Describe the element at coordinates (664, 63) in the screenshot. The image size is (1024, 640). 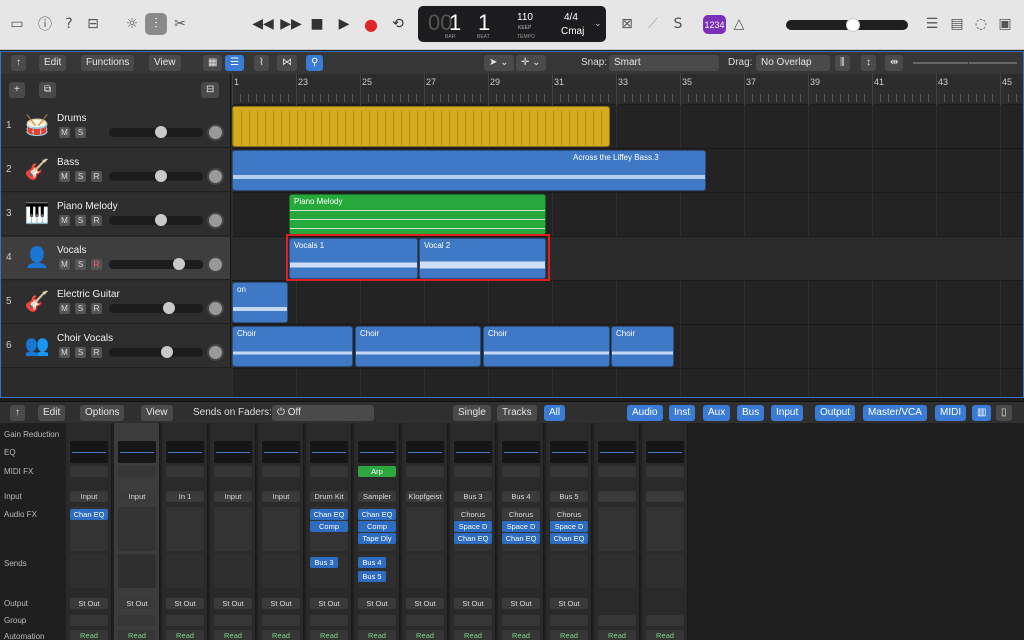
I see `snap-dropdown: Smart` at that location.